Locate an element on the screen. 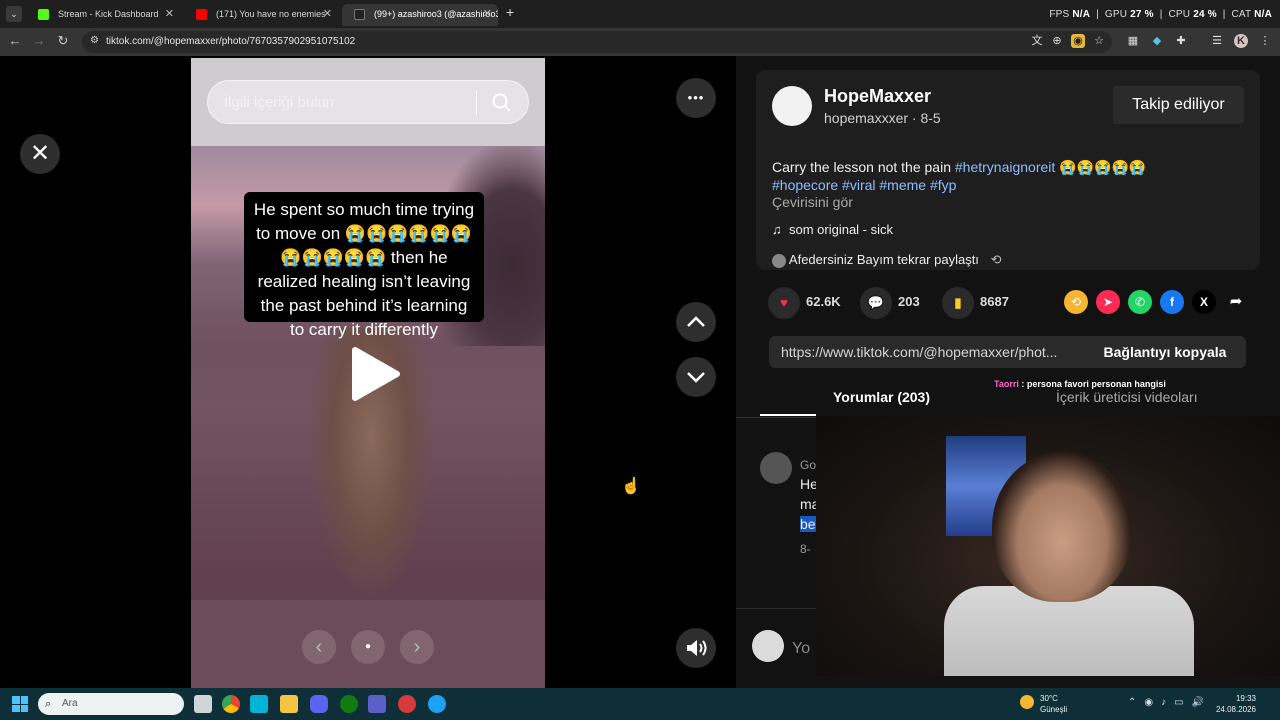 Image resolution: width=1280 pixels, height=720 pixels. share-arrow-icon: ➦ is located at coordinates (1236, 302).